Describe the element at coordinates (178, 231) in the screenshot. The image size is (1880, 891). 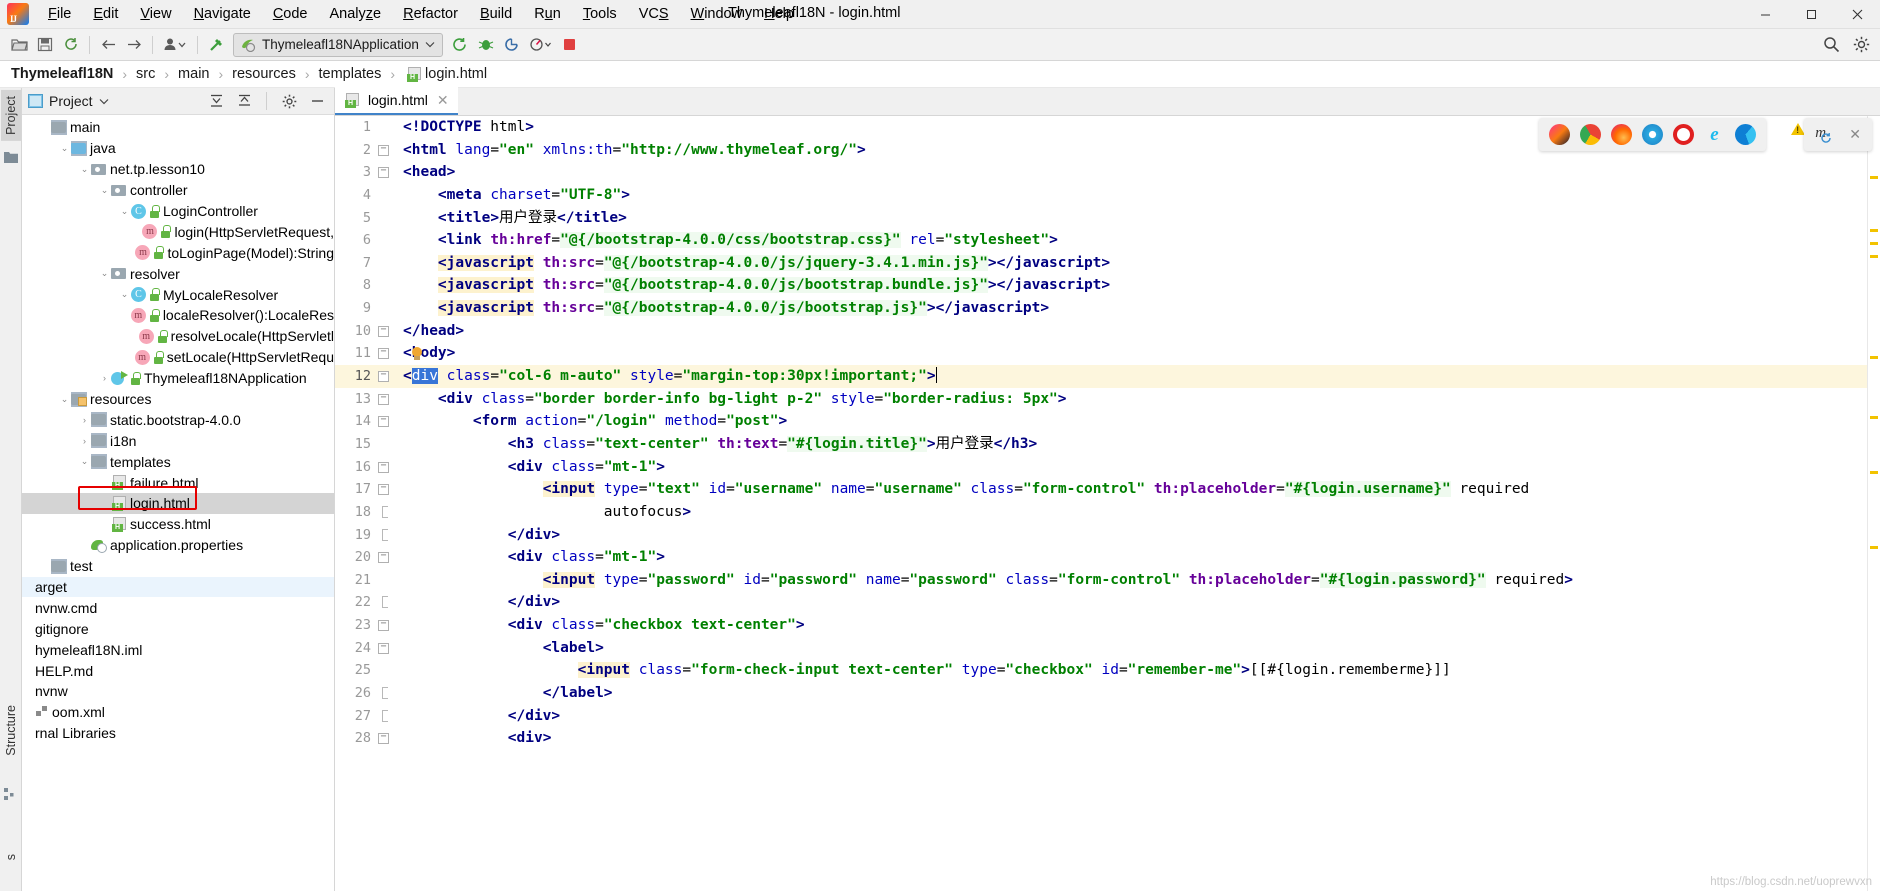
I see `tree-item-login-httpservletrequest: m login(HttpServletRequest,` at that location.